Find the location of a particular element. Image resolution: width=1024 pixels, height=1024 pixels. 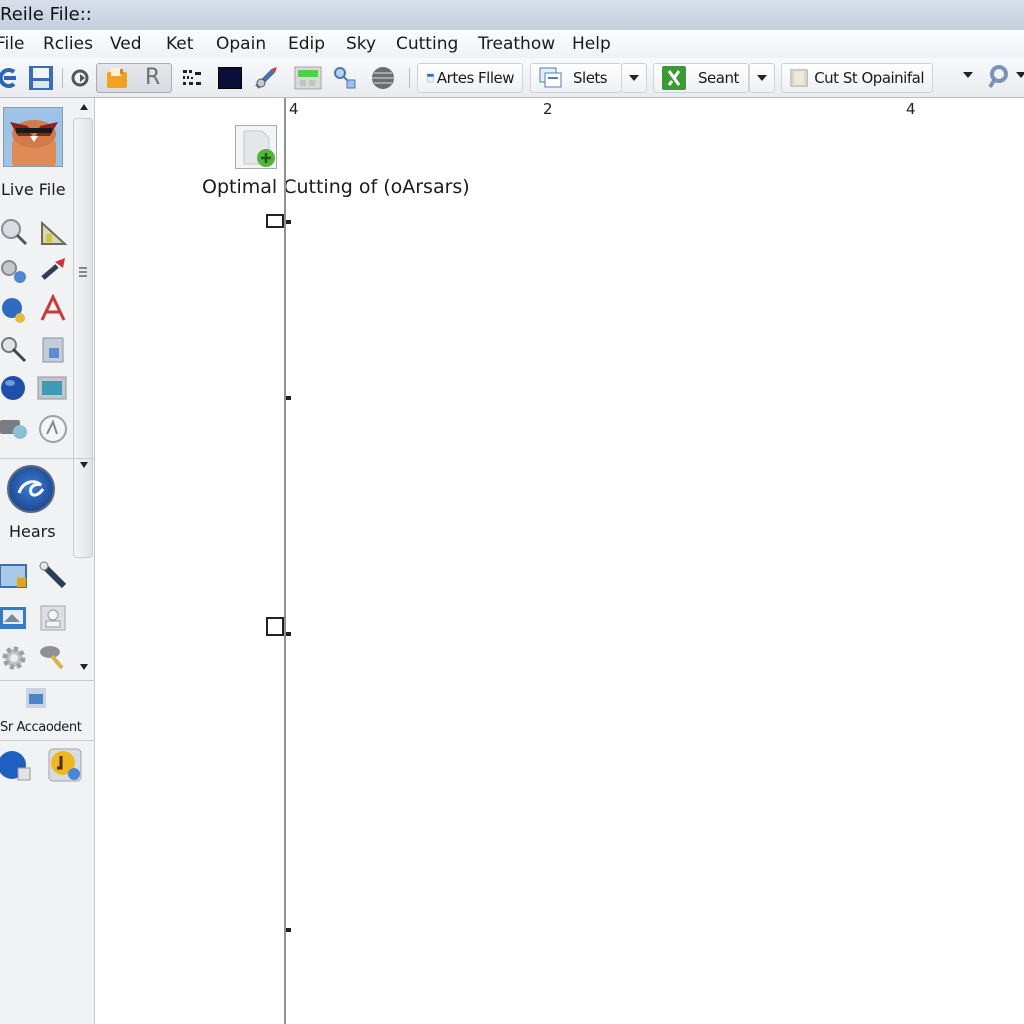

artes-flew-label: Artes Fllew is located at coordinates (475, 78).